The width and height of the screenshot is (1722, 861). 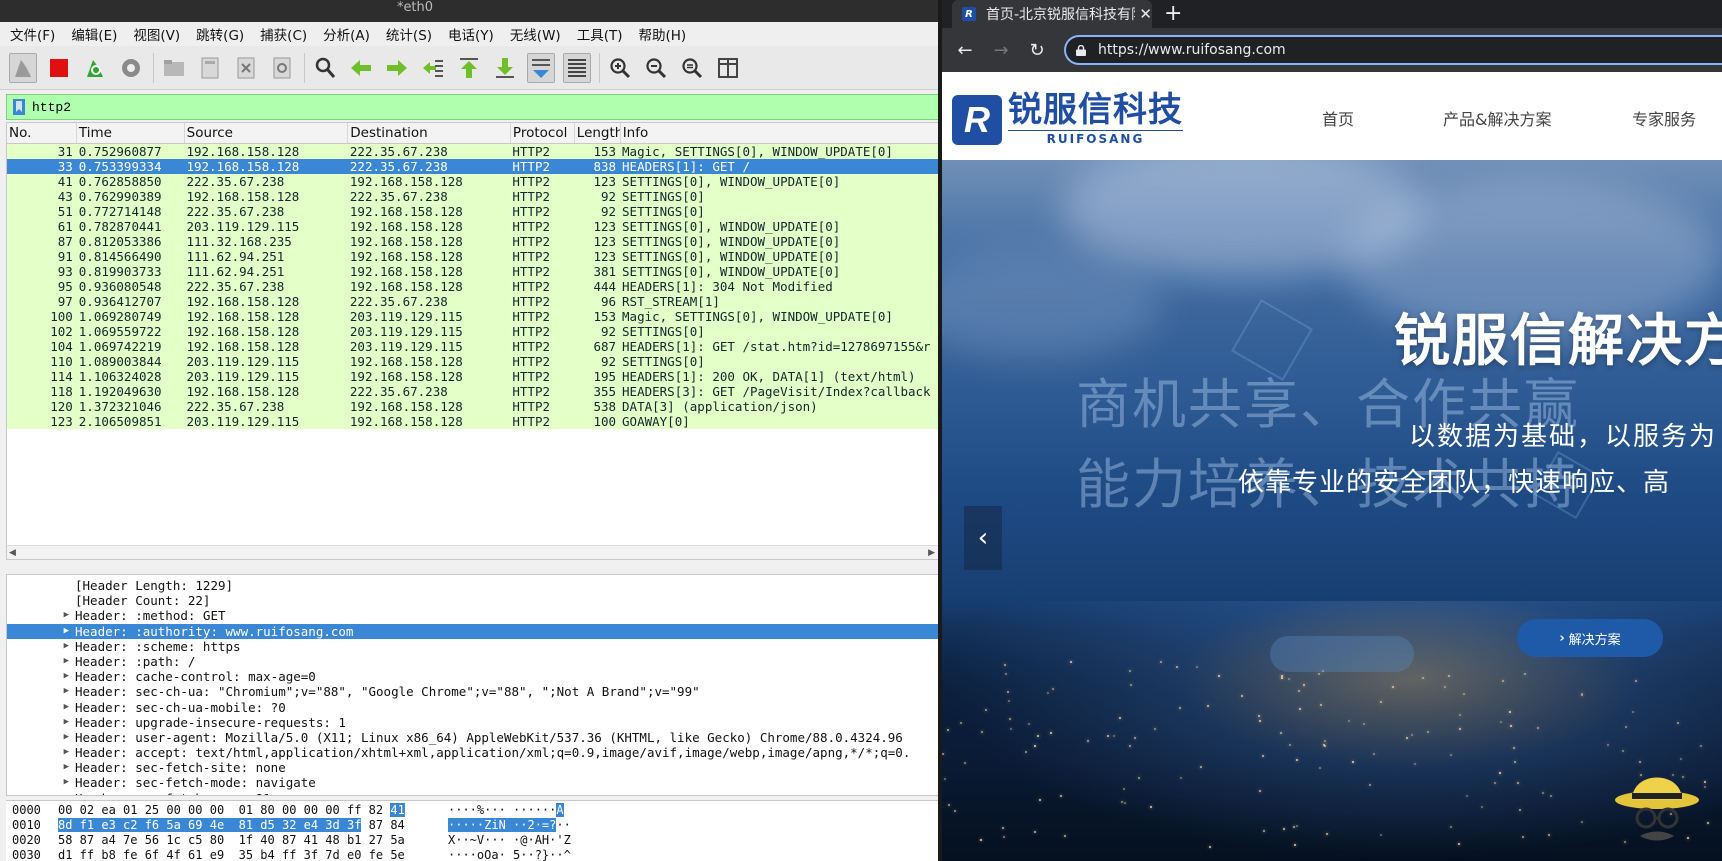 What do you see at coordinates (325, 68) in the screenshot?
I see `find-packet-icon` at bounding box center [325, 68].